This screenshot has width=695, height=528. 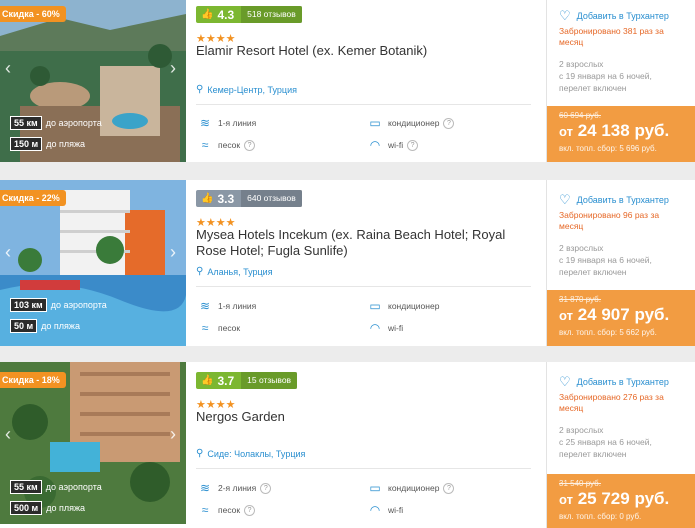 I want to click on rating-badge: 👍 3.7 15 отзывов, so click(x=247, y=380).